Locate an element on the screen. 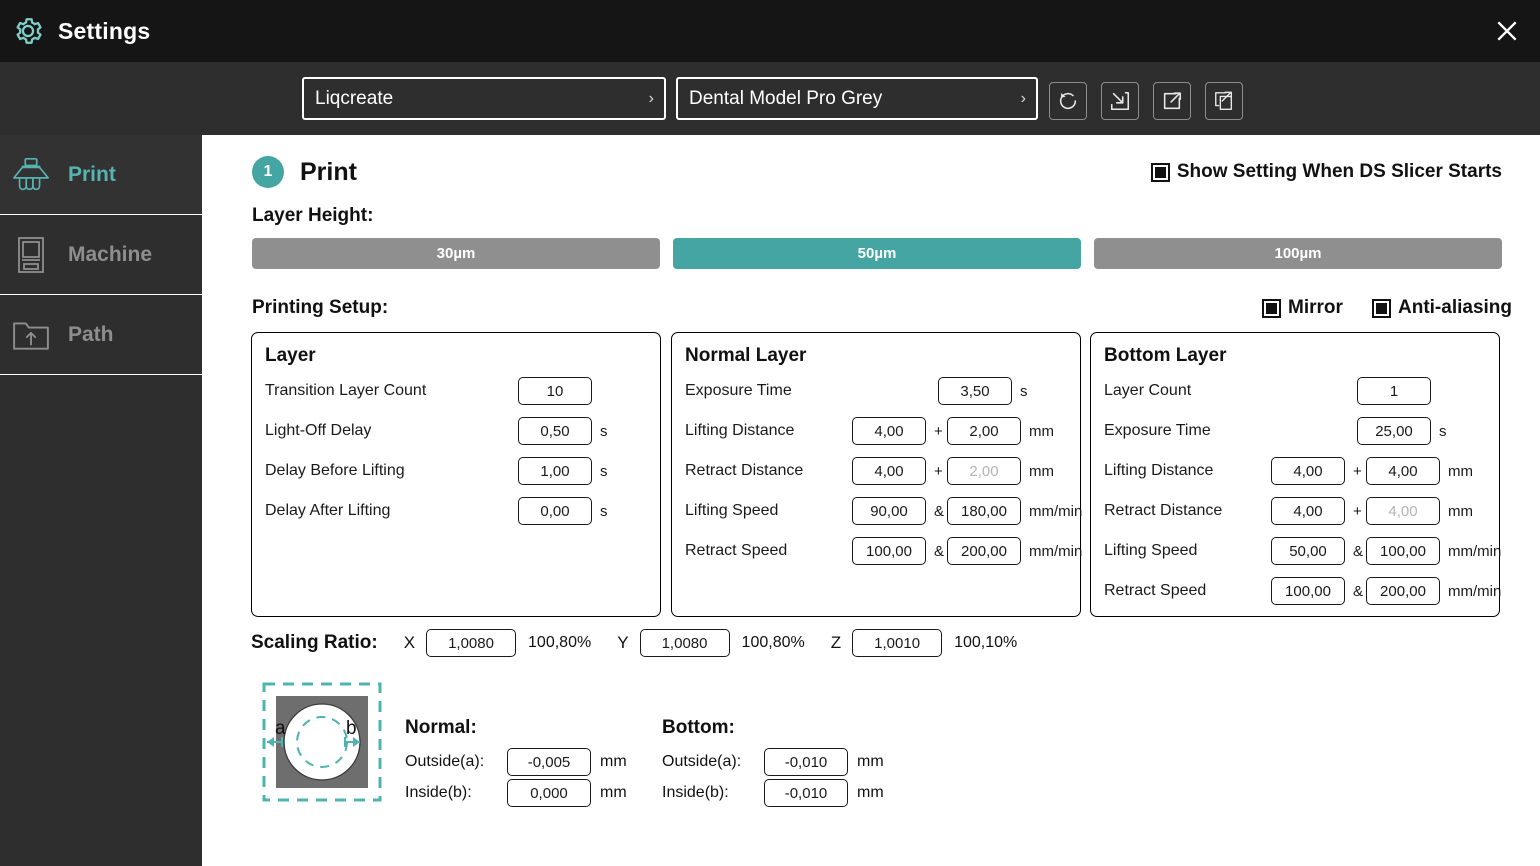 Image resolution: width=1540 pixels, height=866 pixels. profile-toolbar: Liqcreate › Dental Model Pro Grey › is located at coordinates (770, 98).